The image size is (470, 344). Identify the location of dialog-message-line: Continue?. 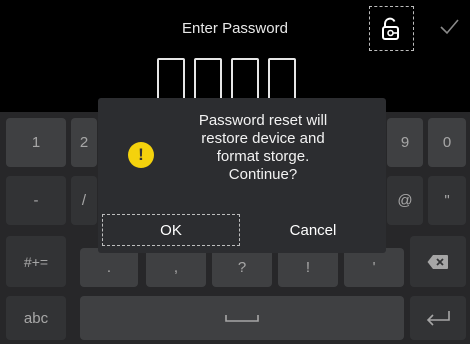
(263, 174).